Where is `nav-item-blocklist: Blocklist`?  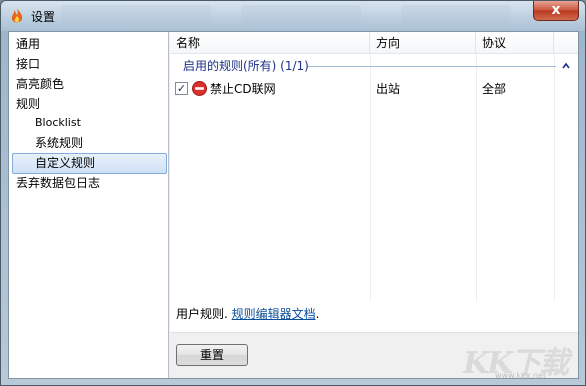
nav-item-blocklist: Blocklist is located at coordinates (58, 123).